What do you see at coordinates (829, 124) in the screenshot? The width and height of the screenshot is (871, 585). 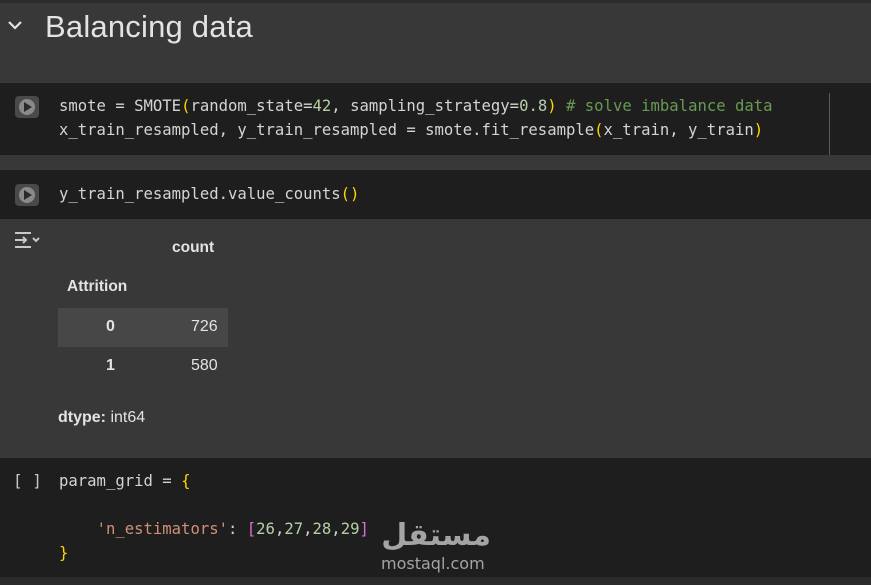 I see `scroll-divider` at bounding box center [829, 124].